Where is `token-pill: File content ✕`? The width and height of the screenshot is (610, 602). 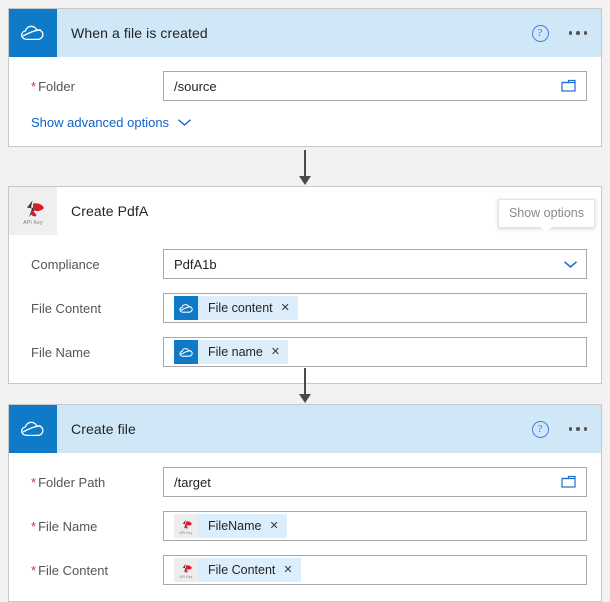
token-pill: File content ✕ is located at coordinates (248, 308).